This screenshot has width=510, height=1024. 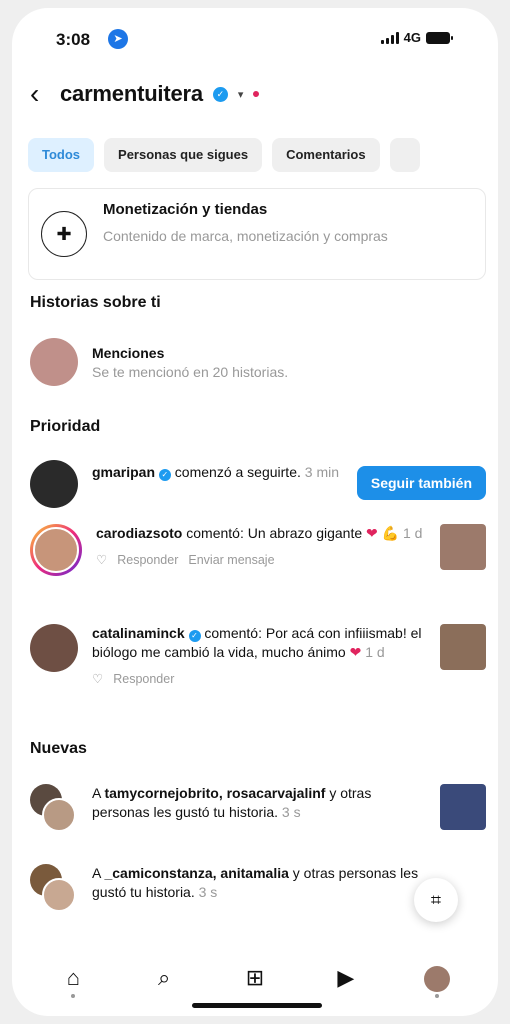 What do you see at coordinates (257, 1005) in the screenshot?
I see `home-indicator` at bounding box center [257, 1005].